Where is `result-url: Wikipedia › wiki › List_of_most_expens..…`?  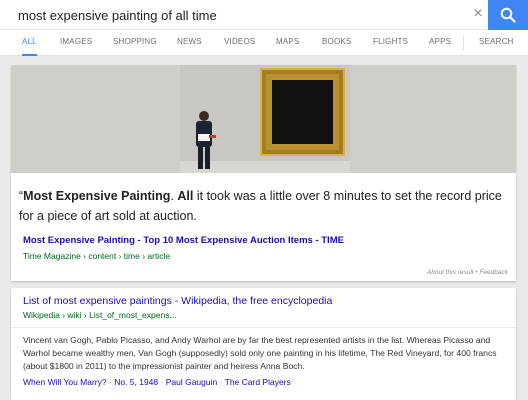
result-url: Wikipedia › wiki › List_of_most_expens..… is located at coordinates (100, 315).